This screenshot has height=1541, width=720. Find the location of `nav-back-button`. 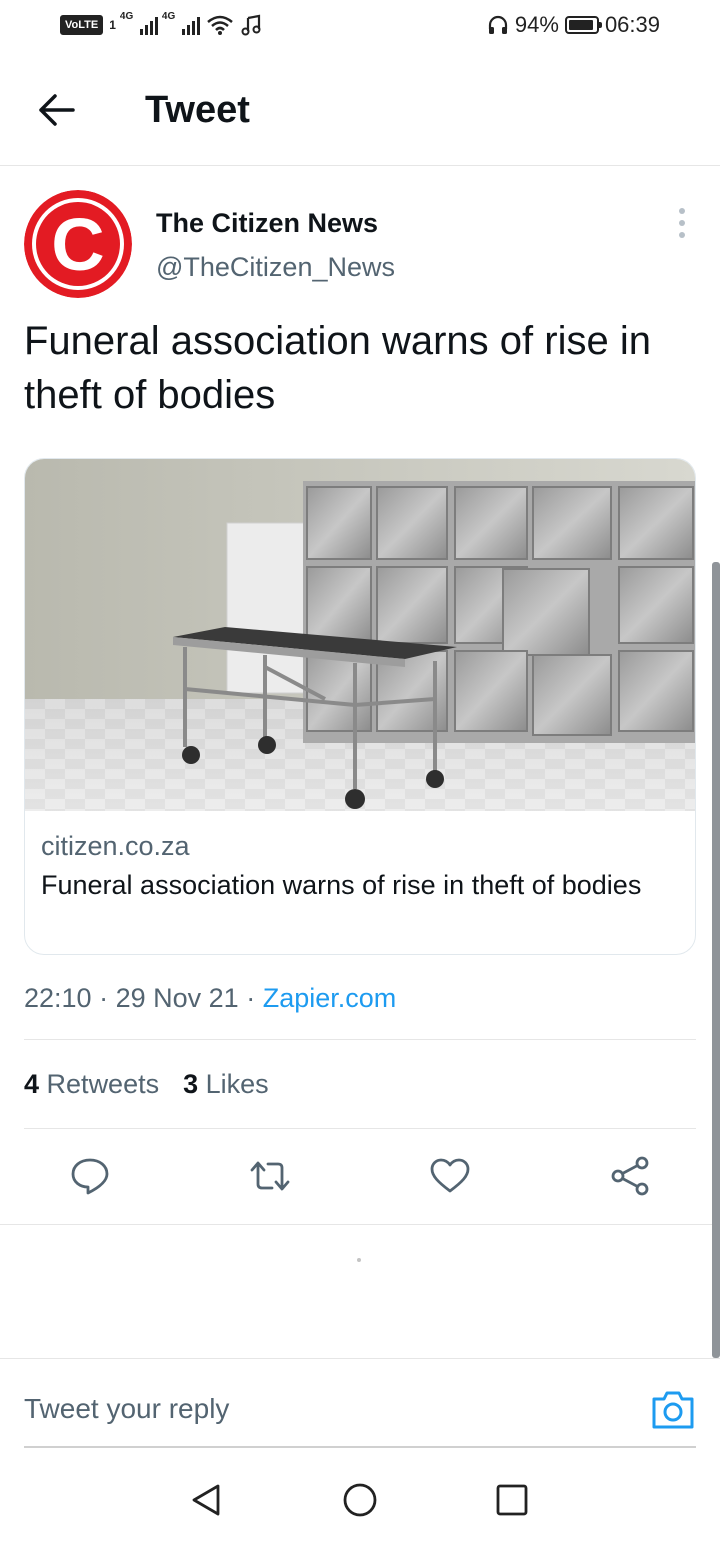

nav-back-button is located at coordinates (206, 1500).